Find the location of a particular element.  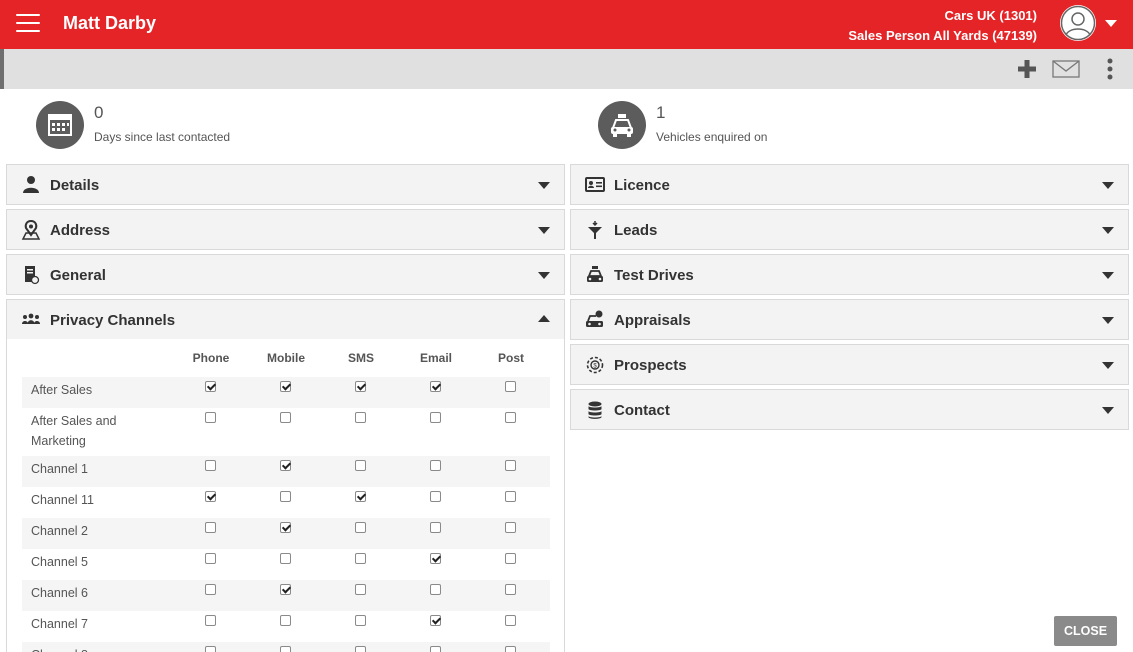

user-icon is located at coordinates (1078, 23).